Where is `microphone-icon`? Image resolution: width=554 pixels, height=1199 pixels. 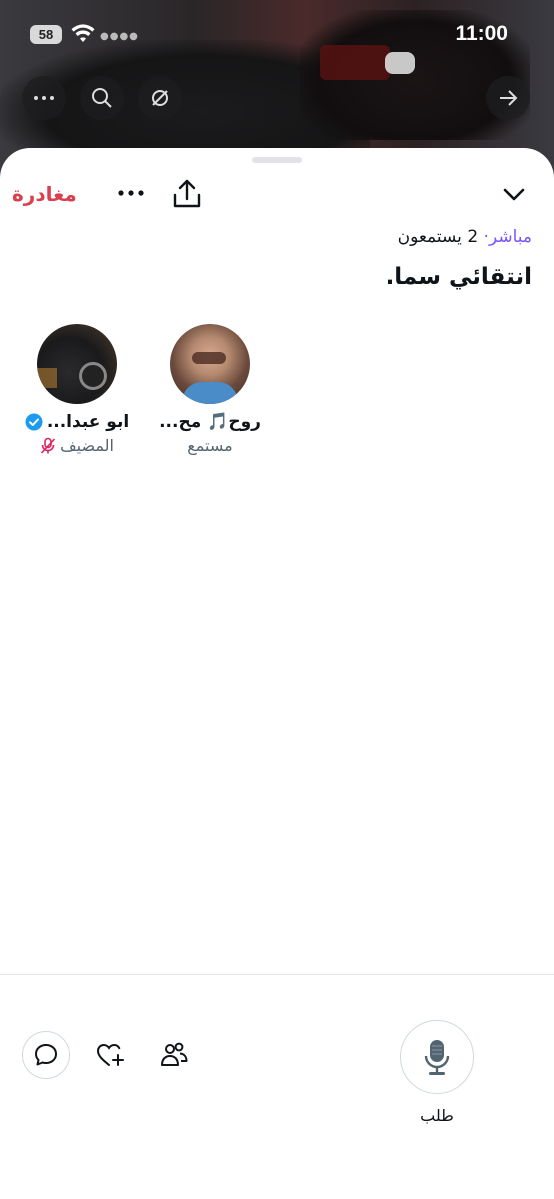 microphone-icon is located at coordinates (437, 1057).